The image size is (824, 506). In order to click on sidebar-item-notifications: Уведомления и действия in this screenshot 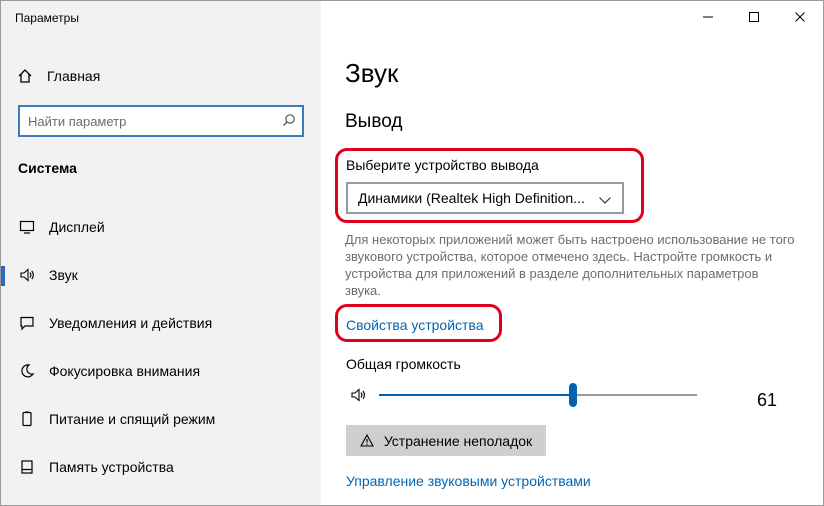, I will do `click(161, 323)`.